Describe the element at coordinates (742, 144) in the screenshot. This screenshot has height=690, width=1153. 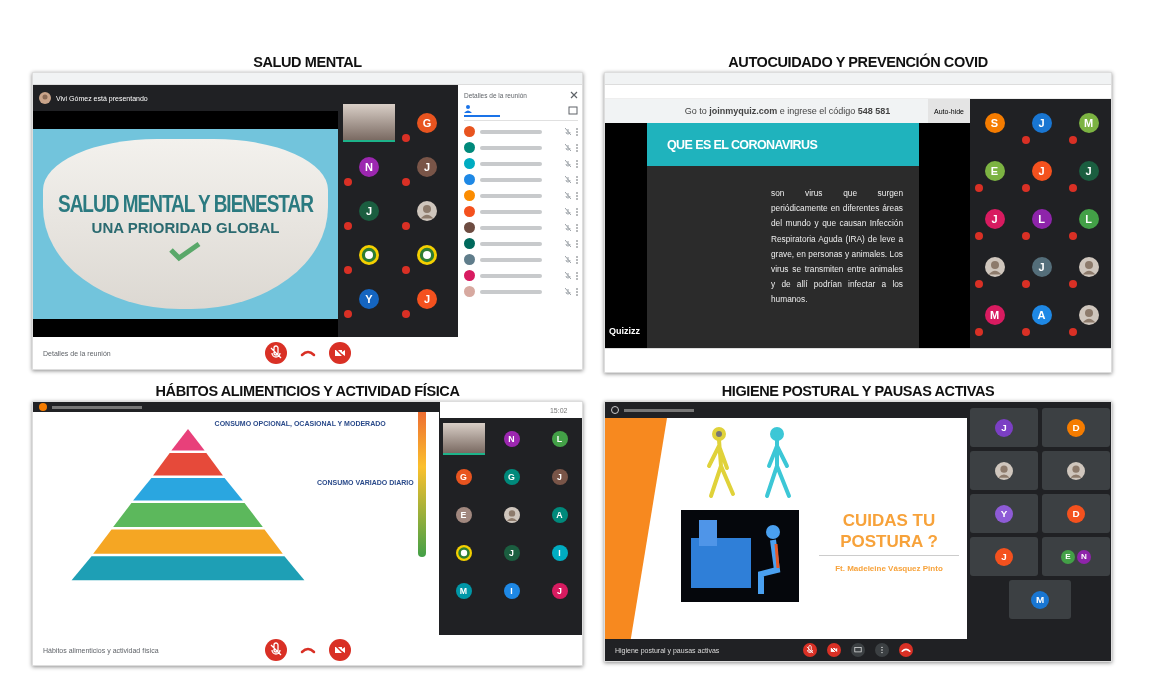
I see `slide-title: QUE ES EL CORONAVIRUS` at that location.